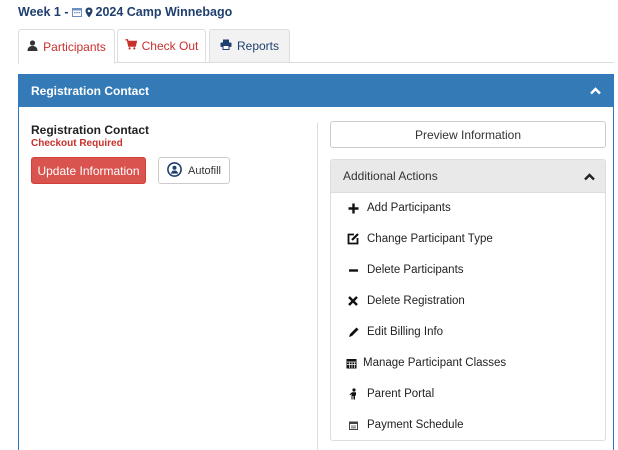 This screenshot has height=450, width=618. I want to click on action-delete-registration: Delete Registration, so click(468, 301).